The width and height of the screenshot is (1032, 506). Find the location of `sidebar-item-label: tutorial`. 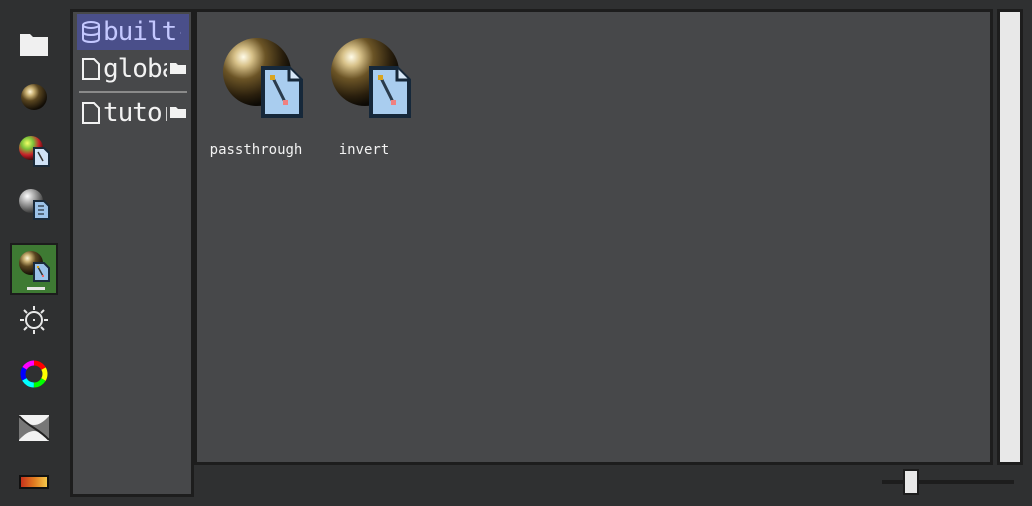

sidebar-item-label: tutorial is located at coordinates (135, 113).